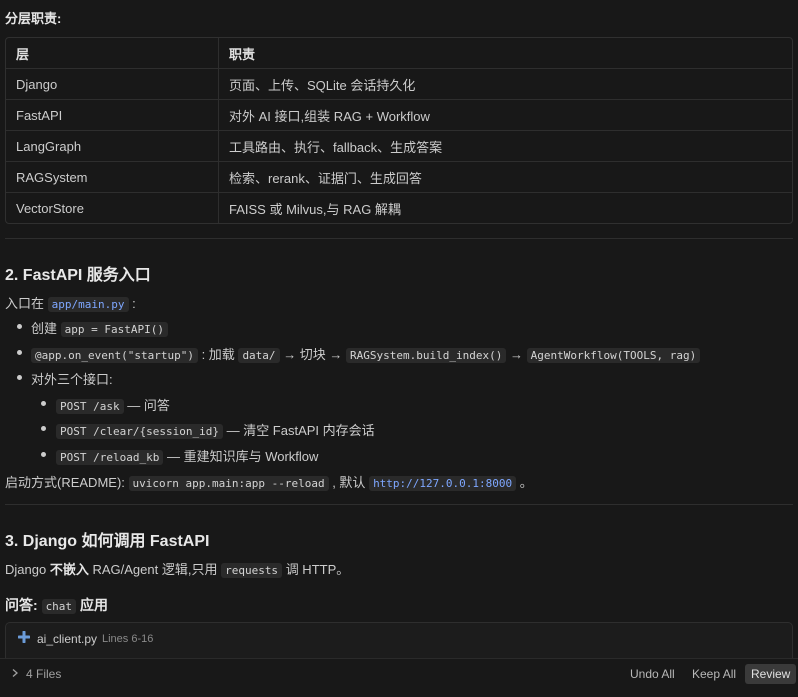 The image size is (798, 697). Describe the element at coordinates (112, 177) in the screenshot. I see `table-cell: RAGSystem` at that location.